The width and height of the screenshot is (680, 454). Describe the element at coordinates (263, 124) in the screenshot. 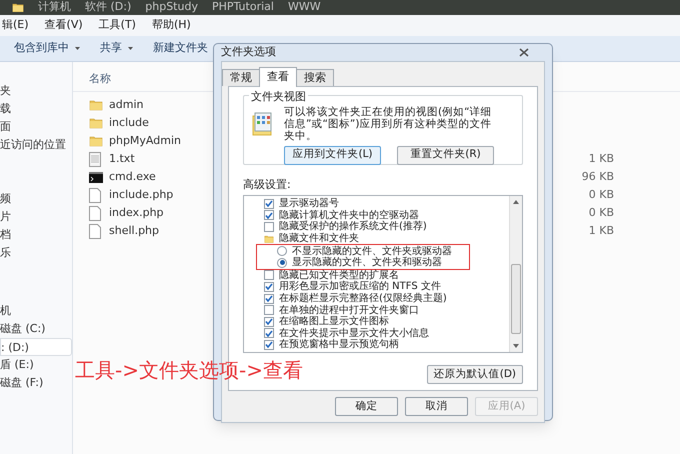

I see `folder-view-icon` at that location.